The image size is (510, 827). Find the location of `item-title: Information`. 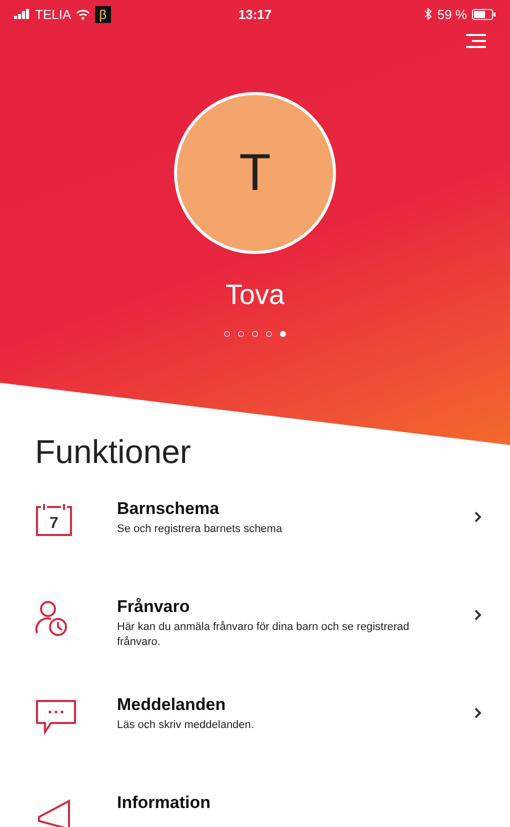

item-title: Information is located at coordinates (164, 803).